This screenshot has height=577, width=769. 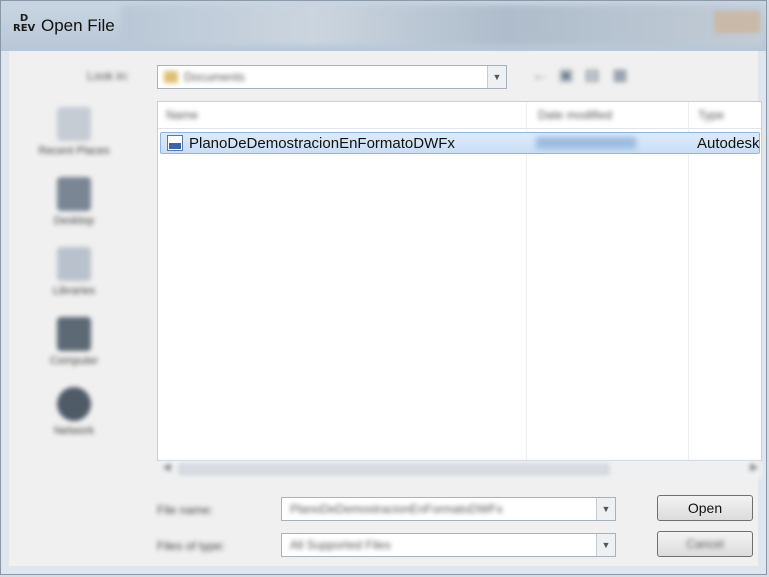 I want to click on cancel-label: Cancel, so click(x=705, y=544).